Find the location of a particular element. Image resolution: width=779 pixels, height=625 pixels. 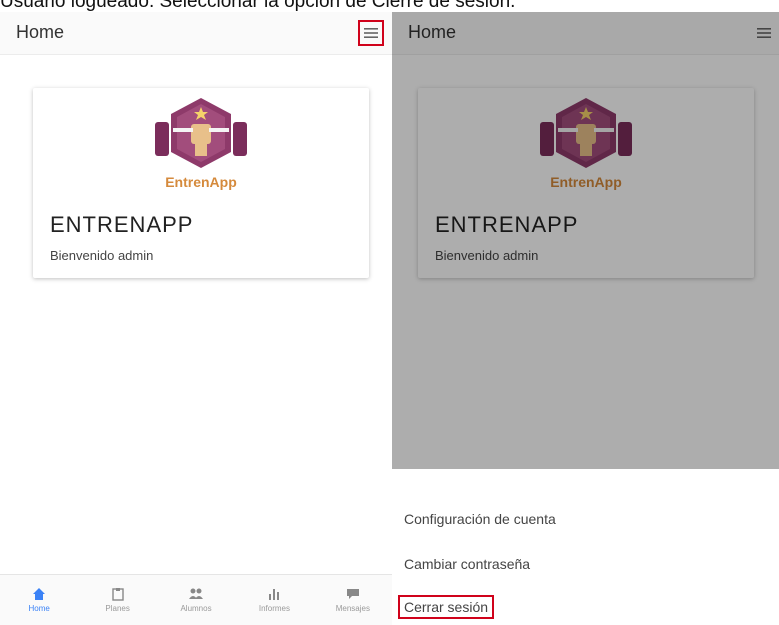

tab-home: Home is located at coordinates (39, 600).